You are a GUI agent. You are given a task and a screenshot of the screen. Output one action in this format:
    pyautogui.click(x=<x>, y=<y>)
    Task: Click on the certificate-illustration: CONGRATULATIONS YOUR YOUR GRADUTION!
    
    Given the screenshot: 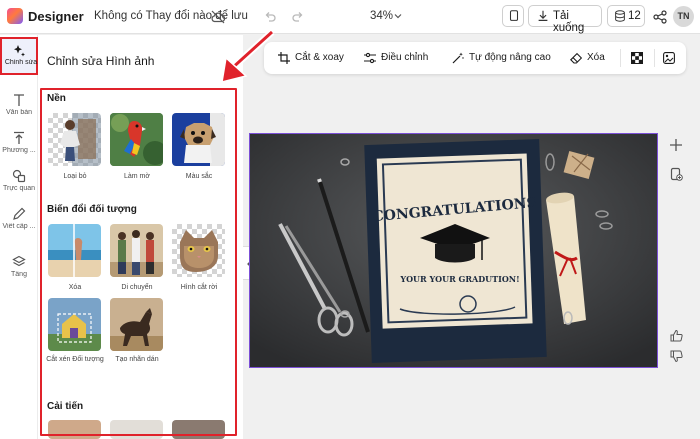 What is the action you would take?
    pyautogui.click(x=455, y=250)
    